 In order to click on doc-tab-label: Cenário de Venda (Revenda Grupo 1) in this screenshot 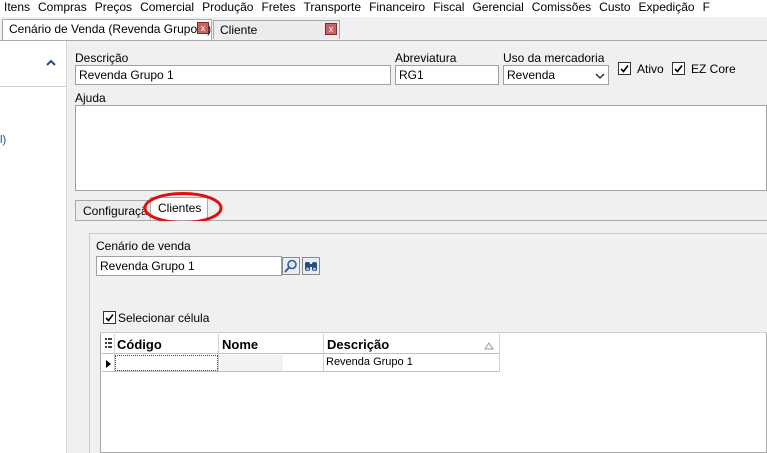, I will do `click(110, 29)`.